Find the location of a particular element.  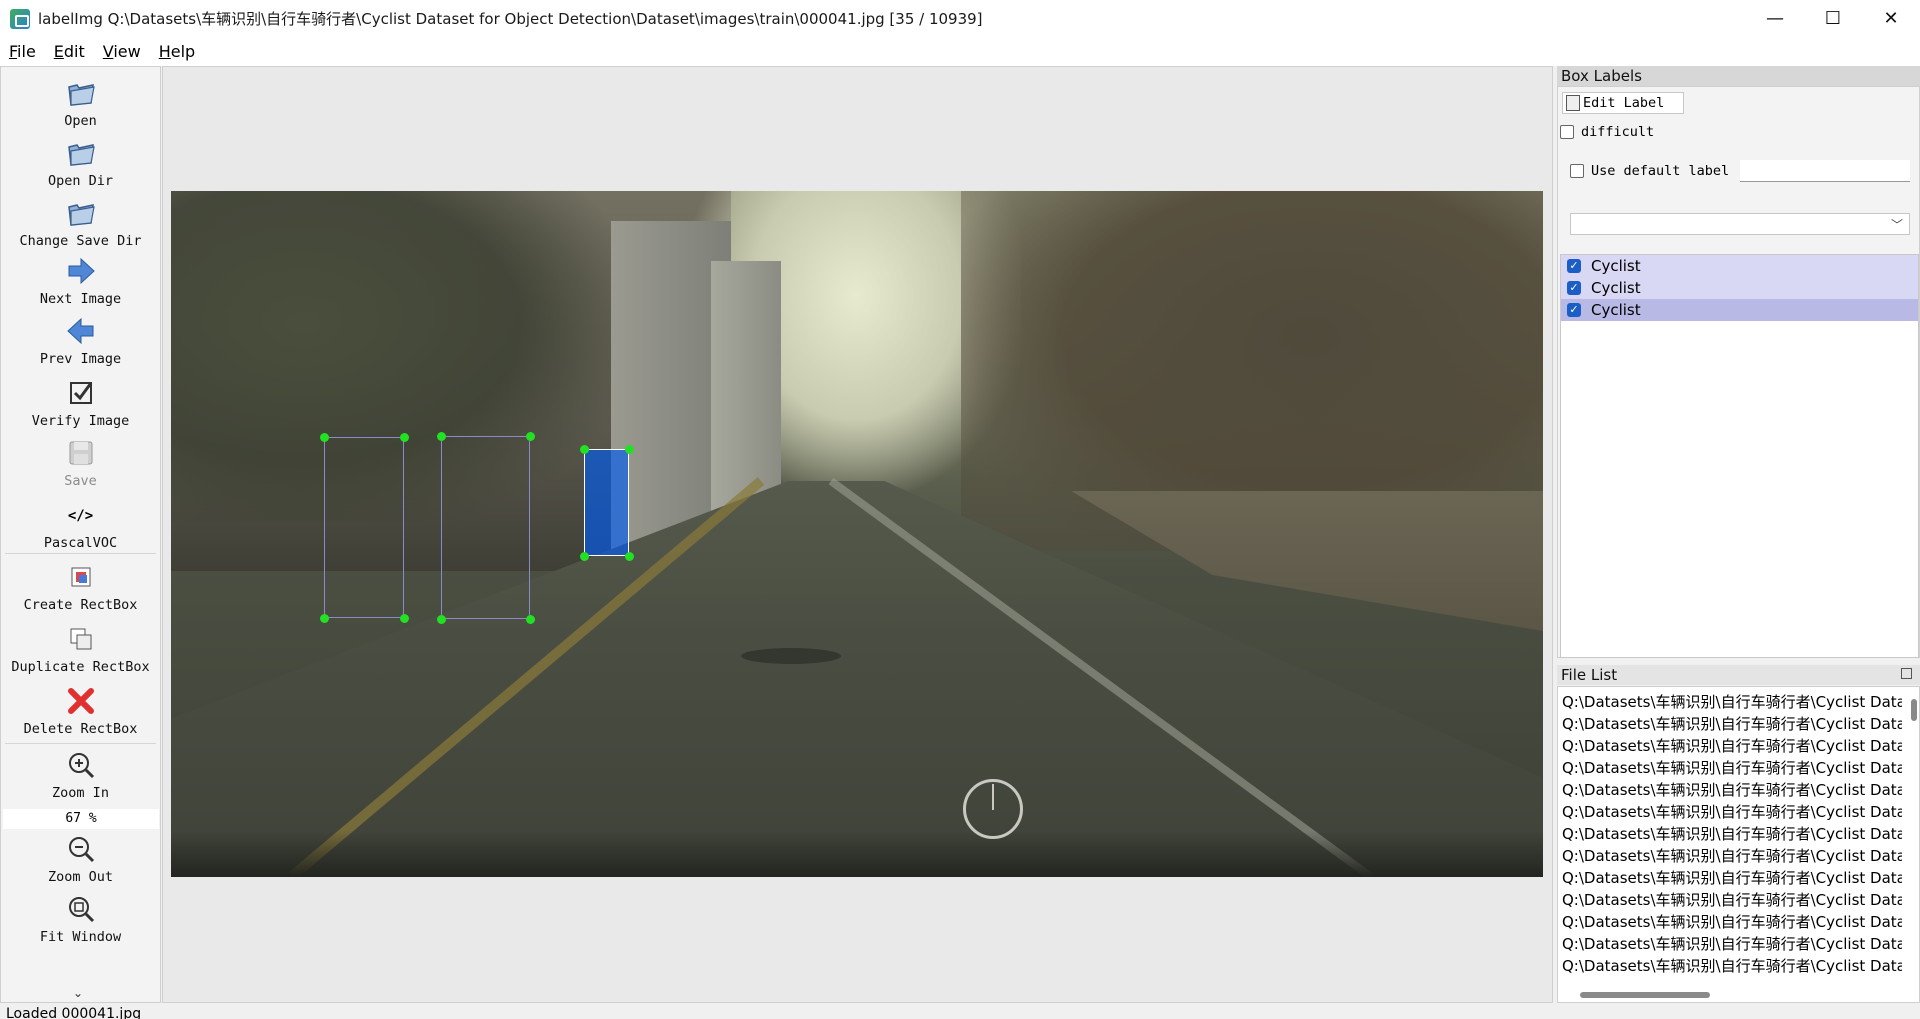

horizontal-scrollbar is located at coordinates (1645, 995).